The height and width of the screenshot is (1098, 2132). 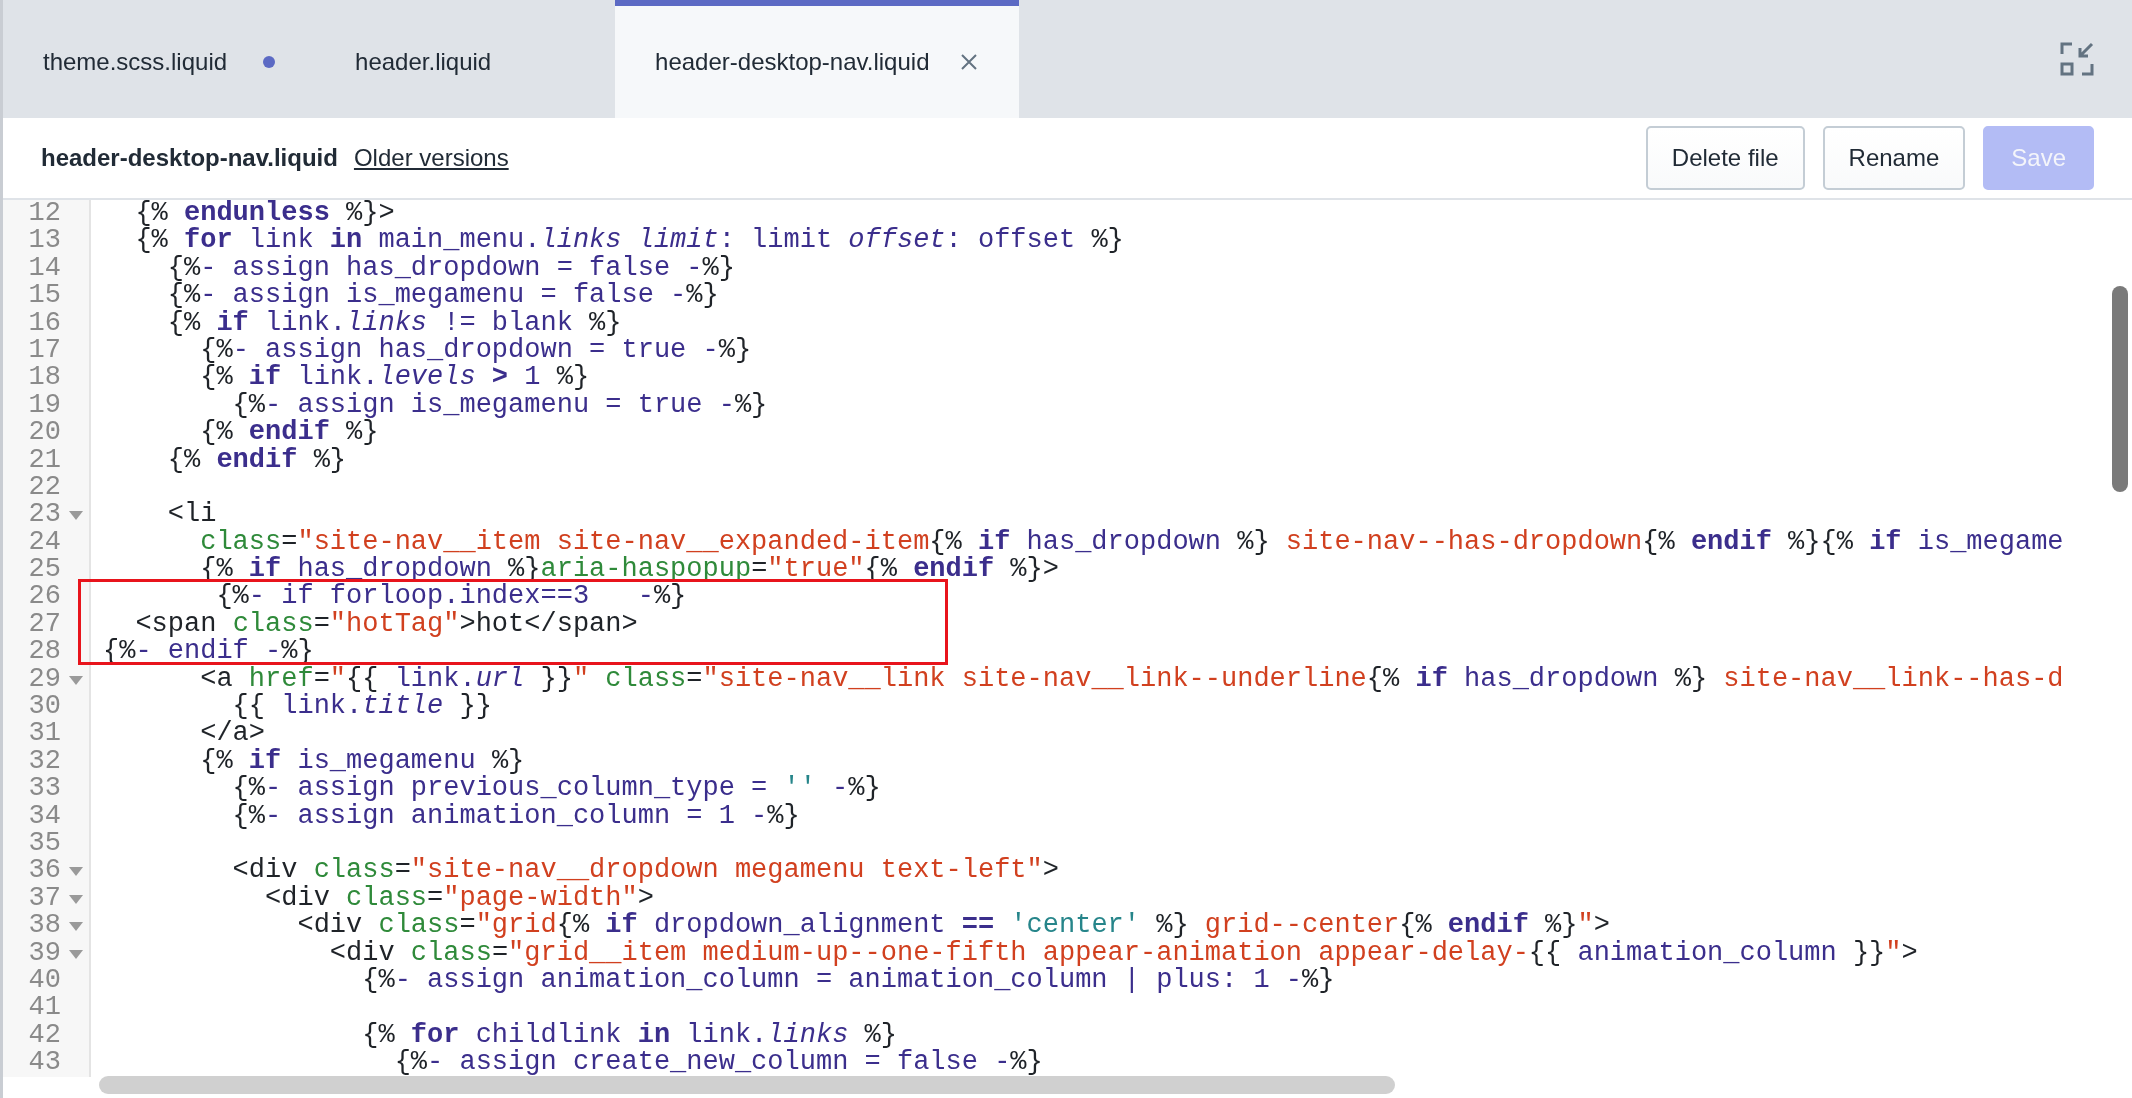 I want to click on code-line: <div class="grid{% if dropdown_alignment == 'center' %} grid--center{% endif %}">, so click(x=953, y=926).